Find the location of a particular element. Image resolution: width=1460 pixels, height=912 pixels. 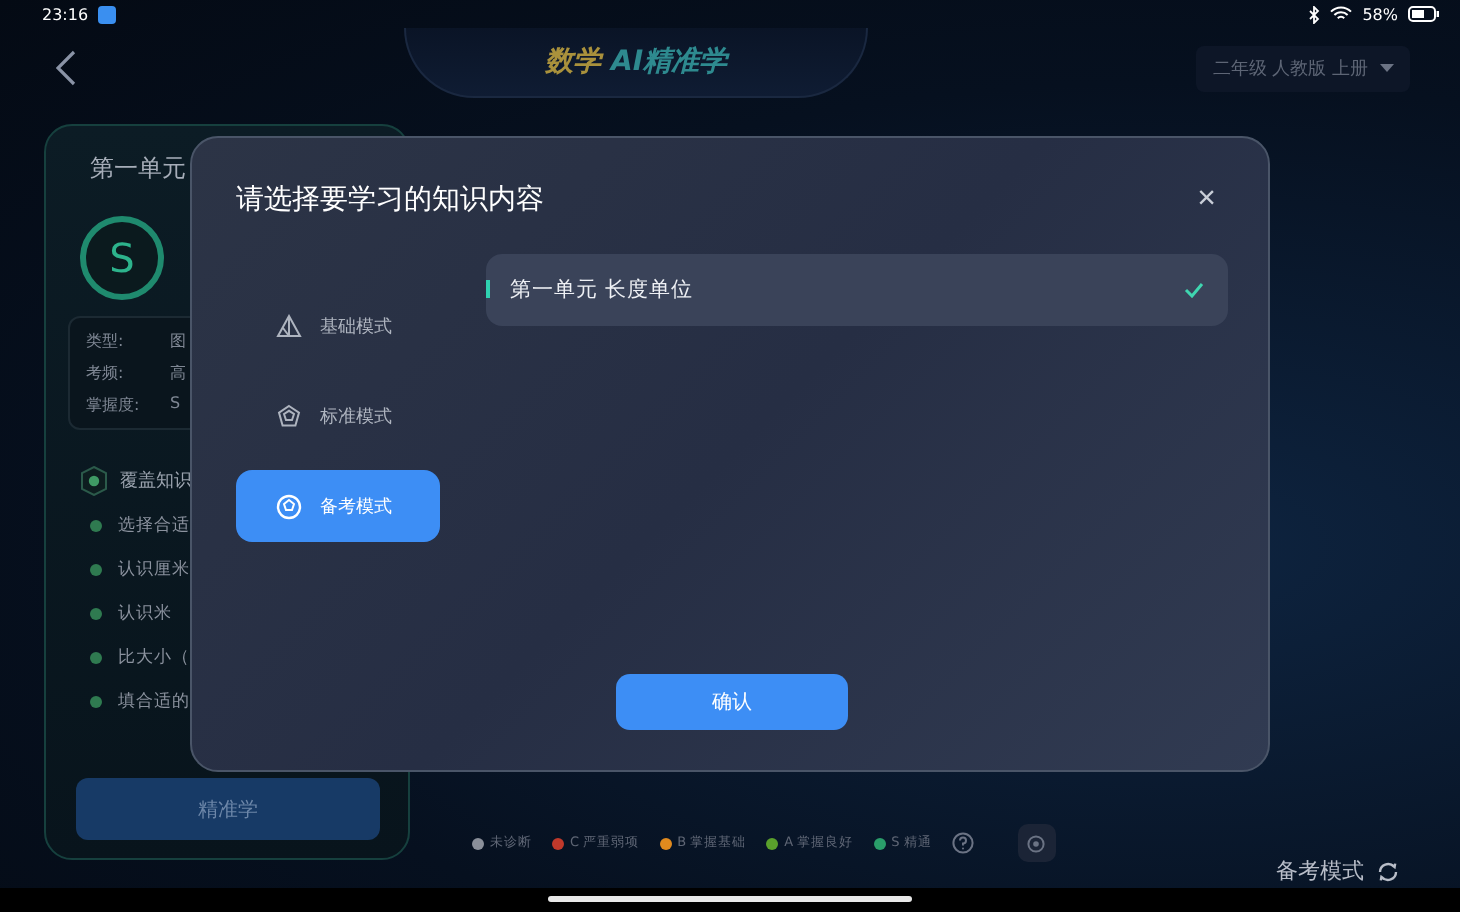

info-value: 高 is located at coordinates (178, 373).